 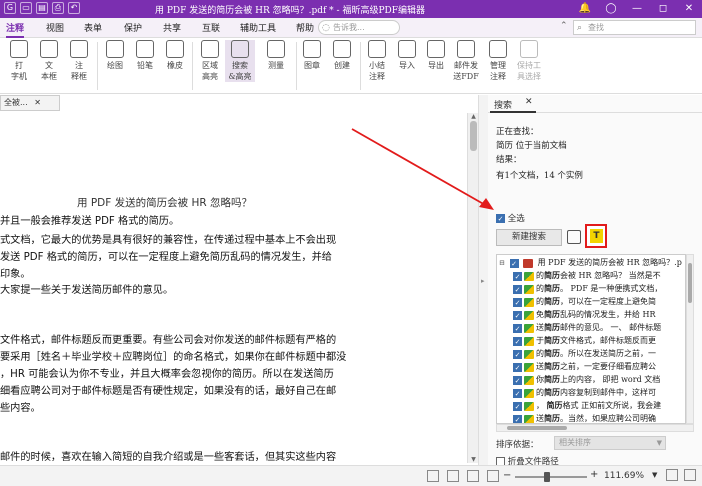 What do you see at coordinates (590, 263) in the screenshot?
I see `result-file-row: ⊟ ✓ 用 PDF 发送的简历会被 HR 忽略吗？.p` at bounding box center [590, 263].